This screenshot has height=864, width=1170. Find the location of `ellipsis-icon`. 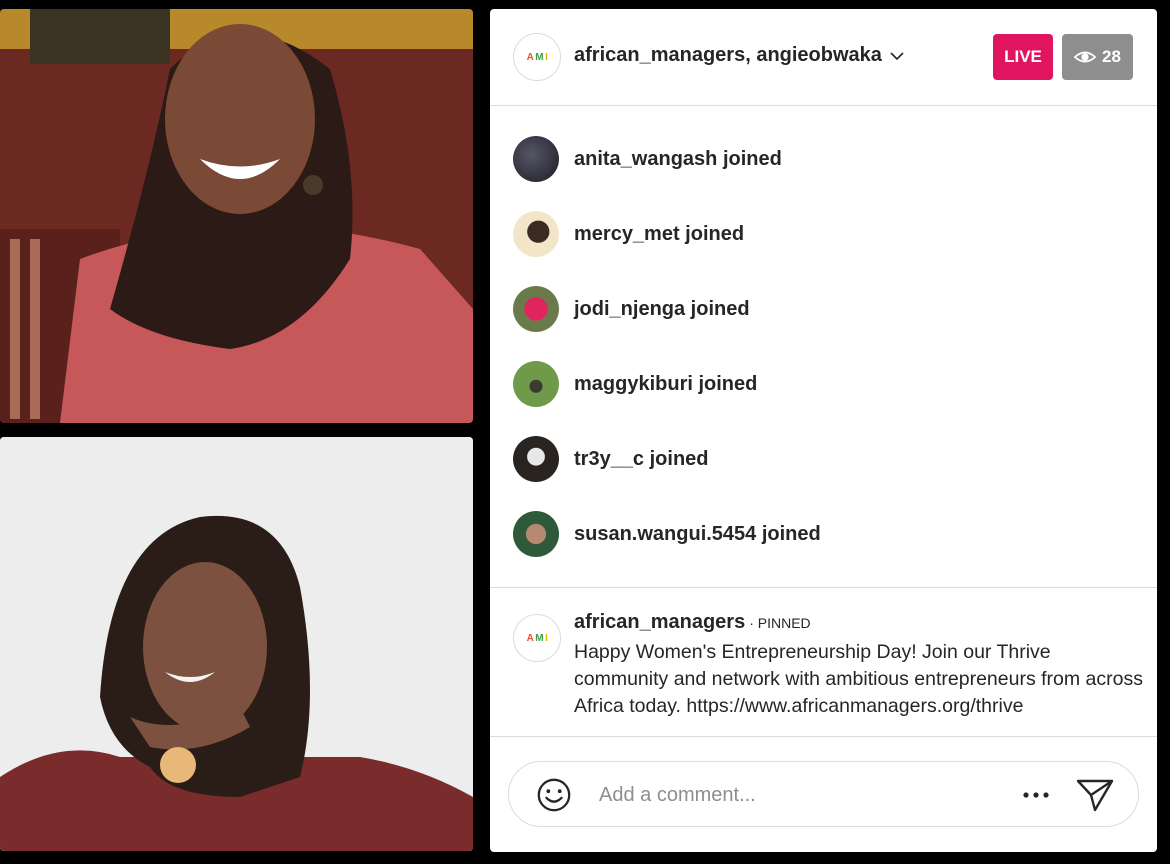

ellipsis-icon is located at coordinates (1036, 795).